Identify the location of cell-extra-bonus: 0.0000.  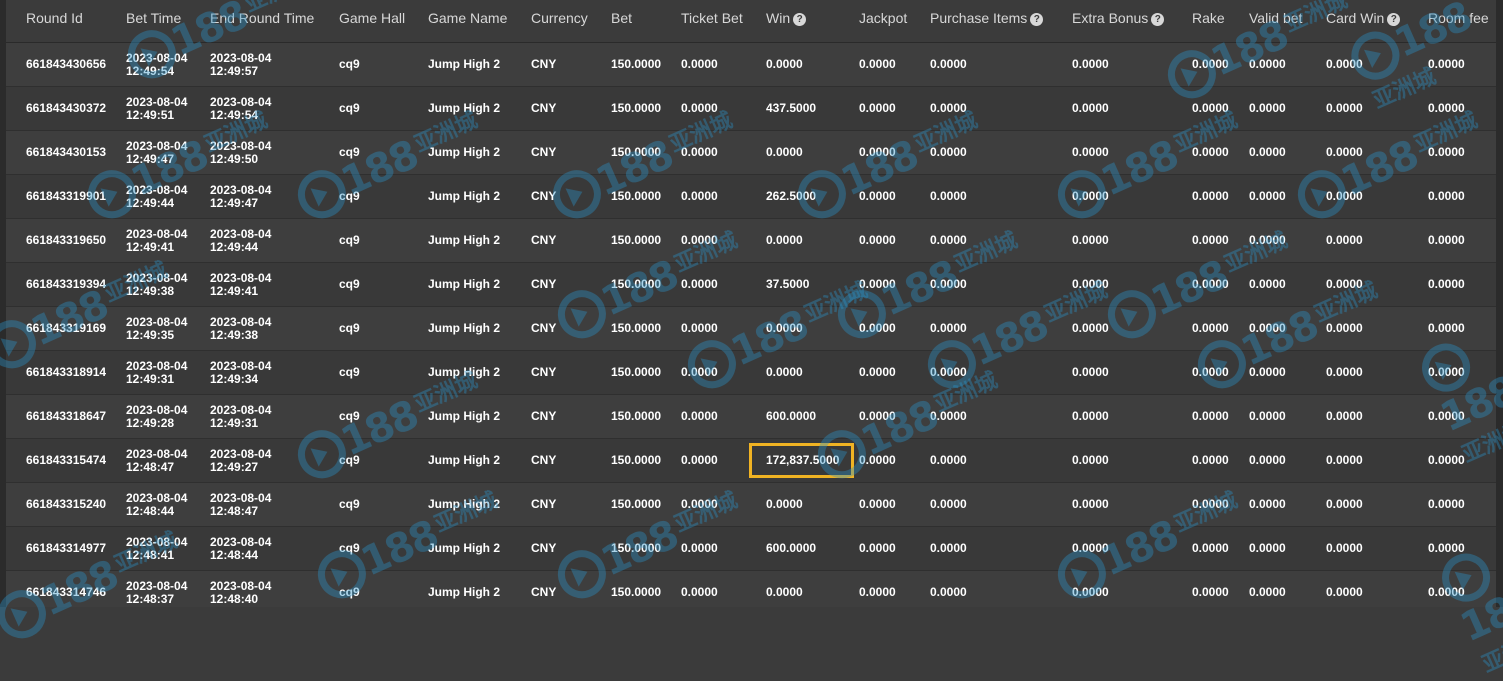
(1132, 108).